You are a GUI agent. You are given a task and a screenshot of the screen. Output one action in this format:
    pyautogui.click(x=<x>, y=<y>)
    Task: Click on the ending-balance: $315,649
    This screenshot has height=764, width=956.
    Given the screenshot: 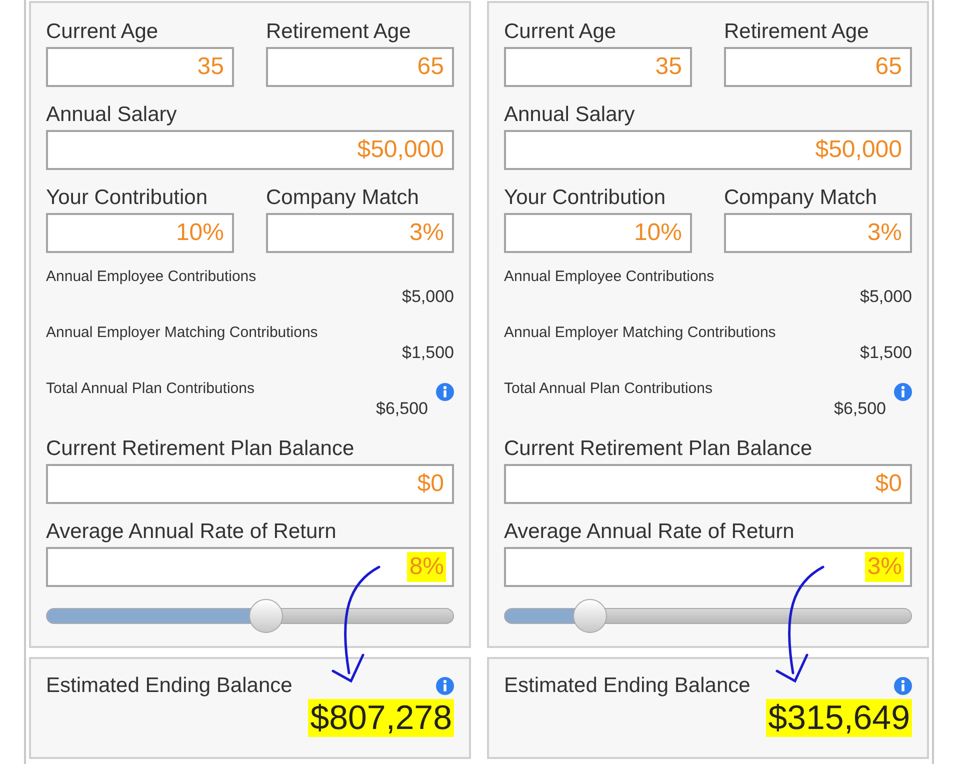 What is the action you would take?
    pyautogui.click(x=839, y=718)
    